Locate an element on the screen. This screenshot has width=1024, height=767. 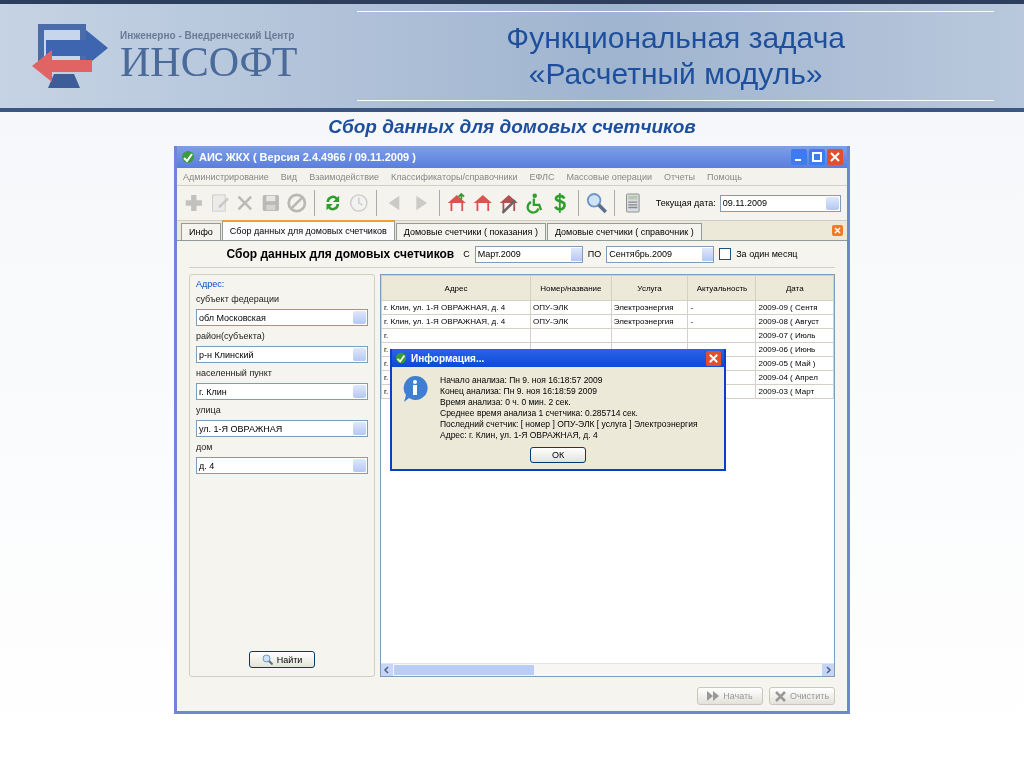
close-tab-icon is located at coordinates (837, 230).